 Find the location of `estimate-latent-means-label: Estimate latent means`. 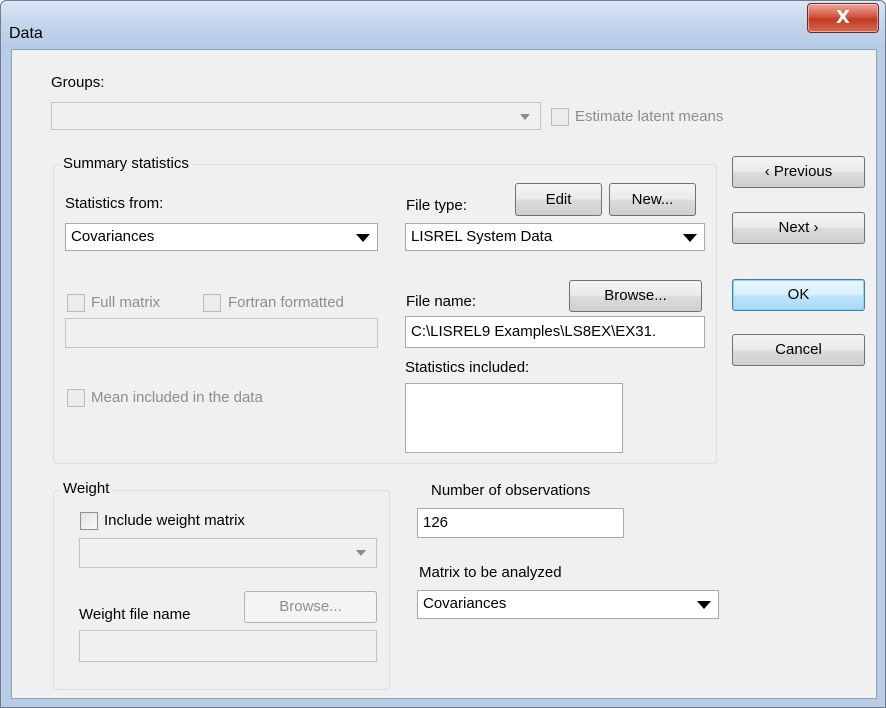

estimate-latent-means-label: Estimate latent means is located at coordinates (649, 116).